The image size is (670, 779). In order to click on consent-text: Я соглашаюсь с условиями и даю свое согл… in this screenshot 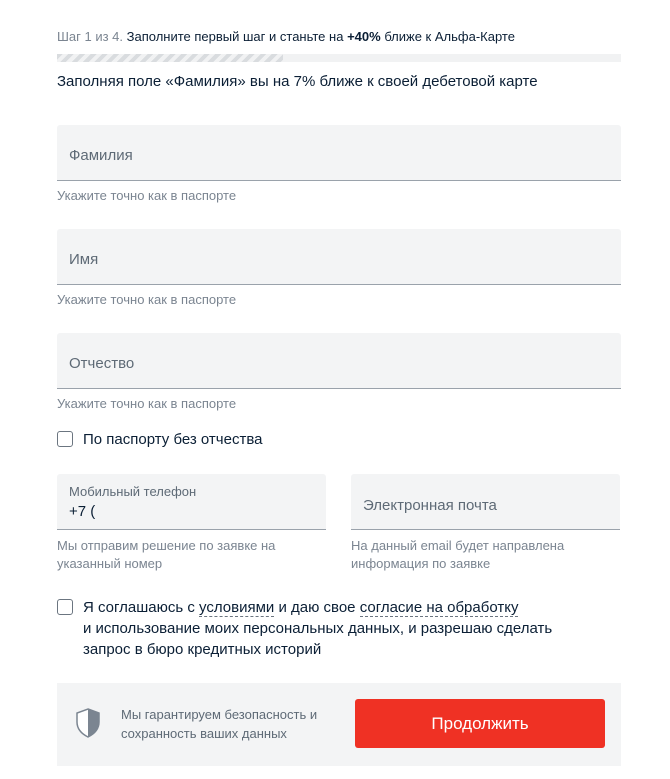, I will do `click(317, 628)`.